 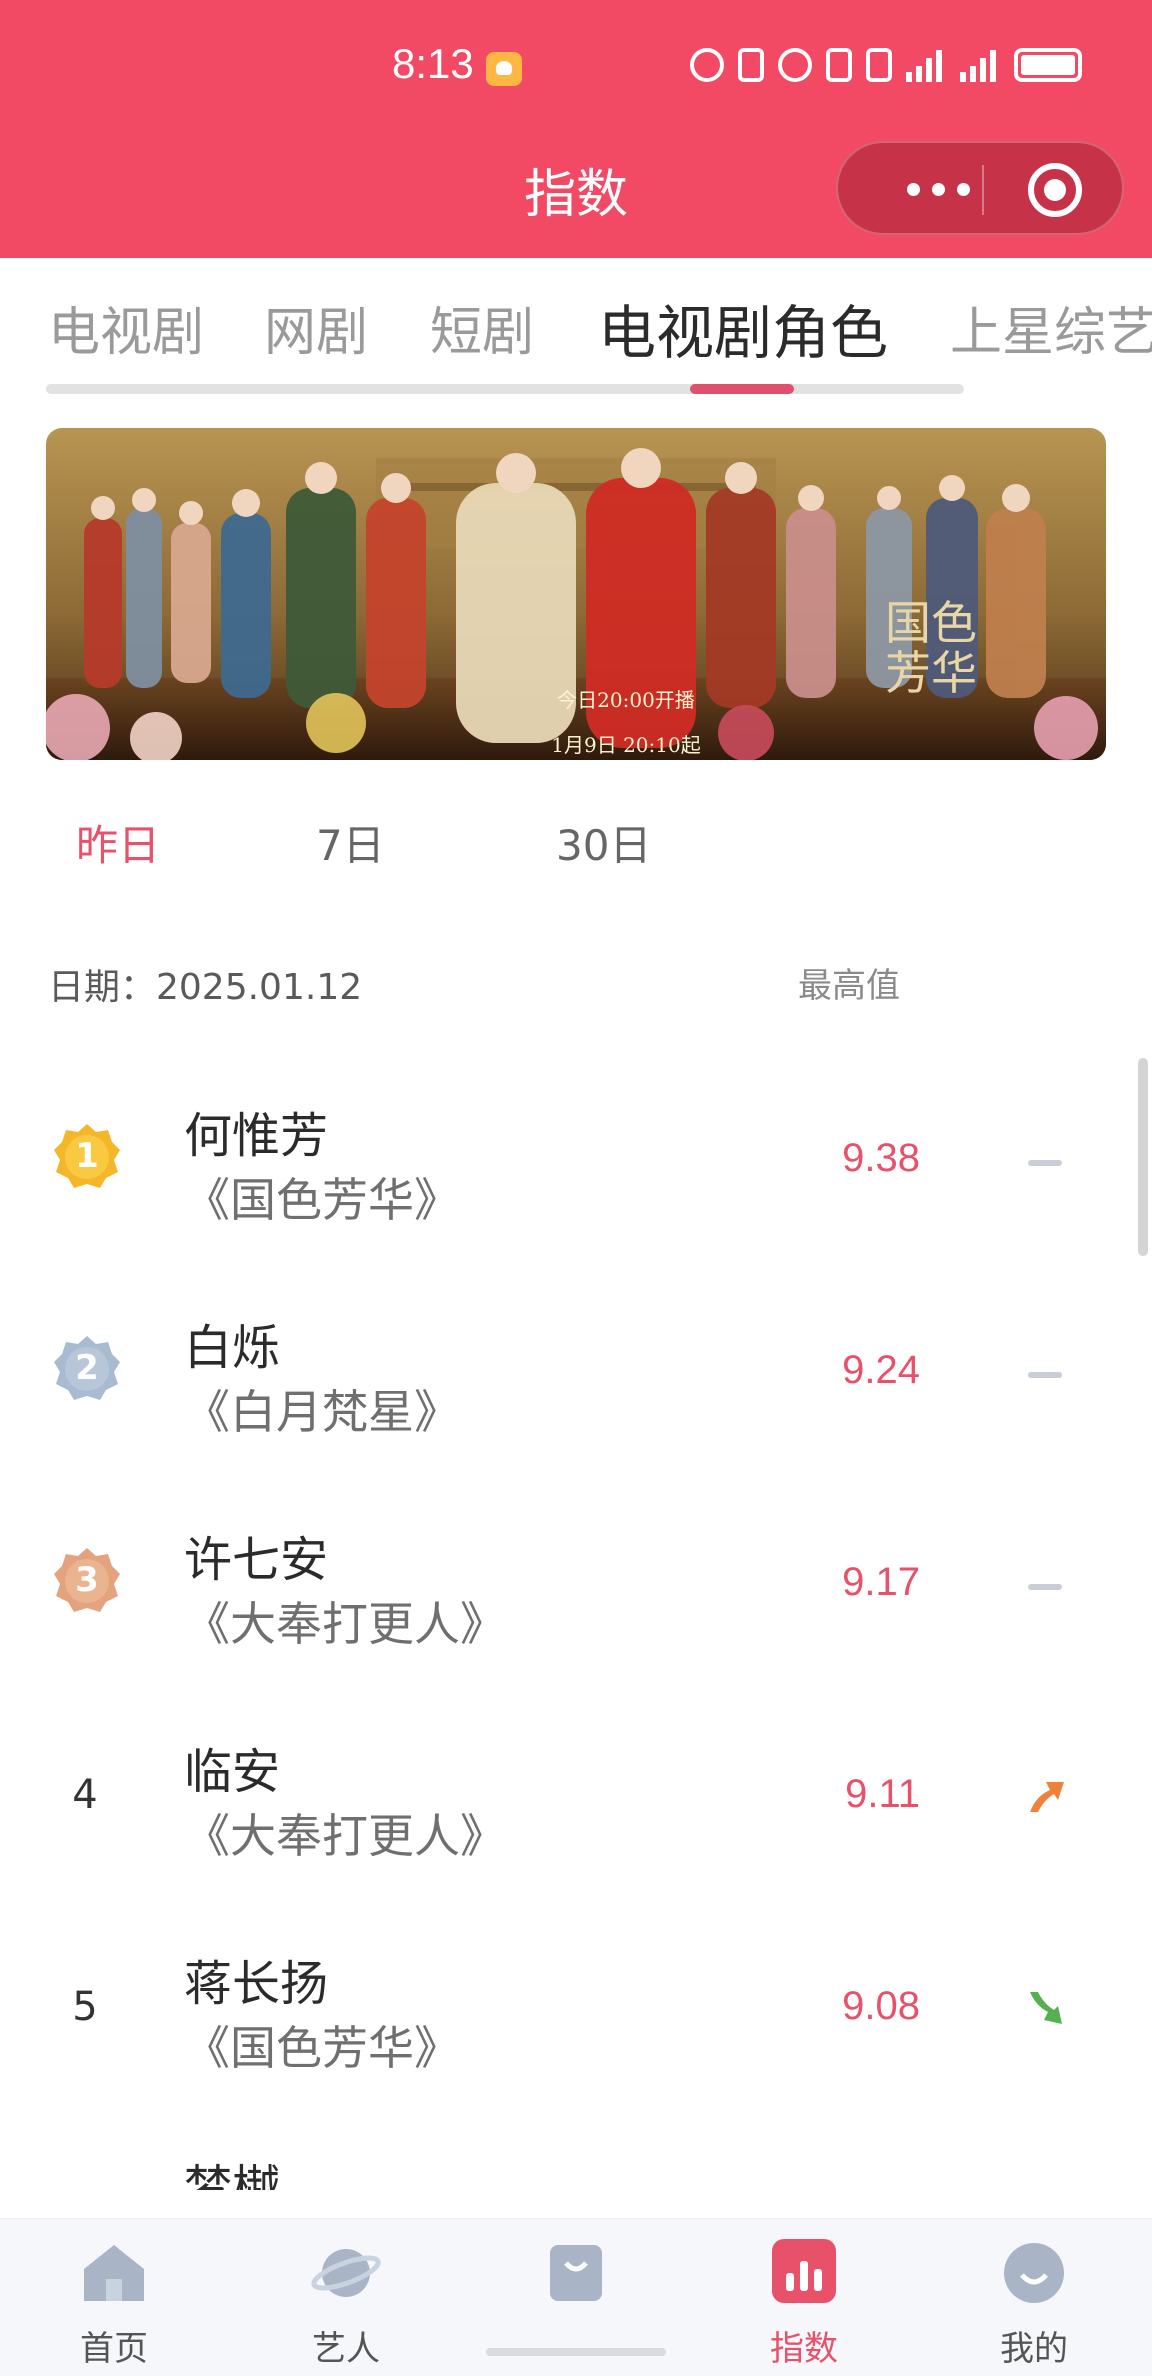 I want to click on gold-medal-icon: 1, so click(x=87, y=1157).